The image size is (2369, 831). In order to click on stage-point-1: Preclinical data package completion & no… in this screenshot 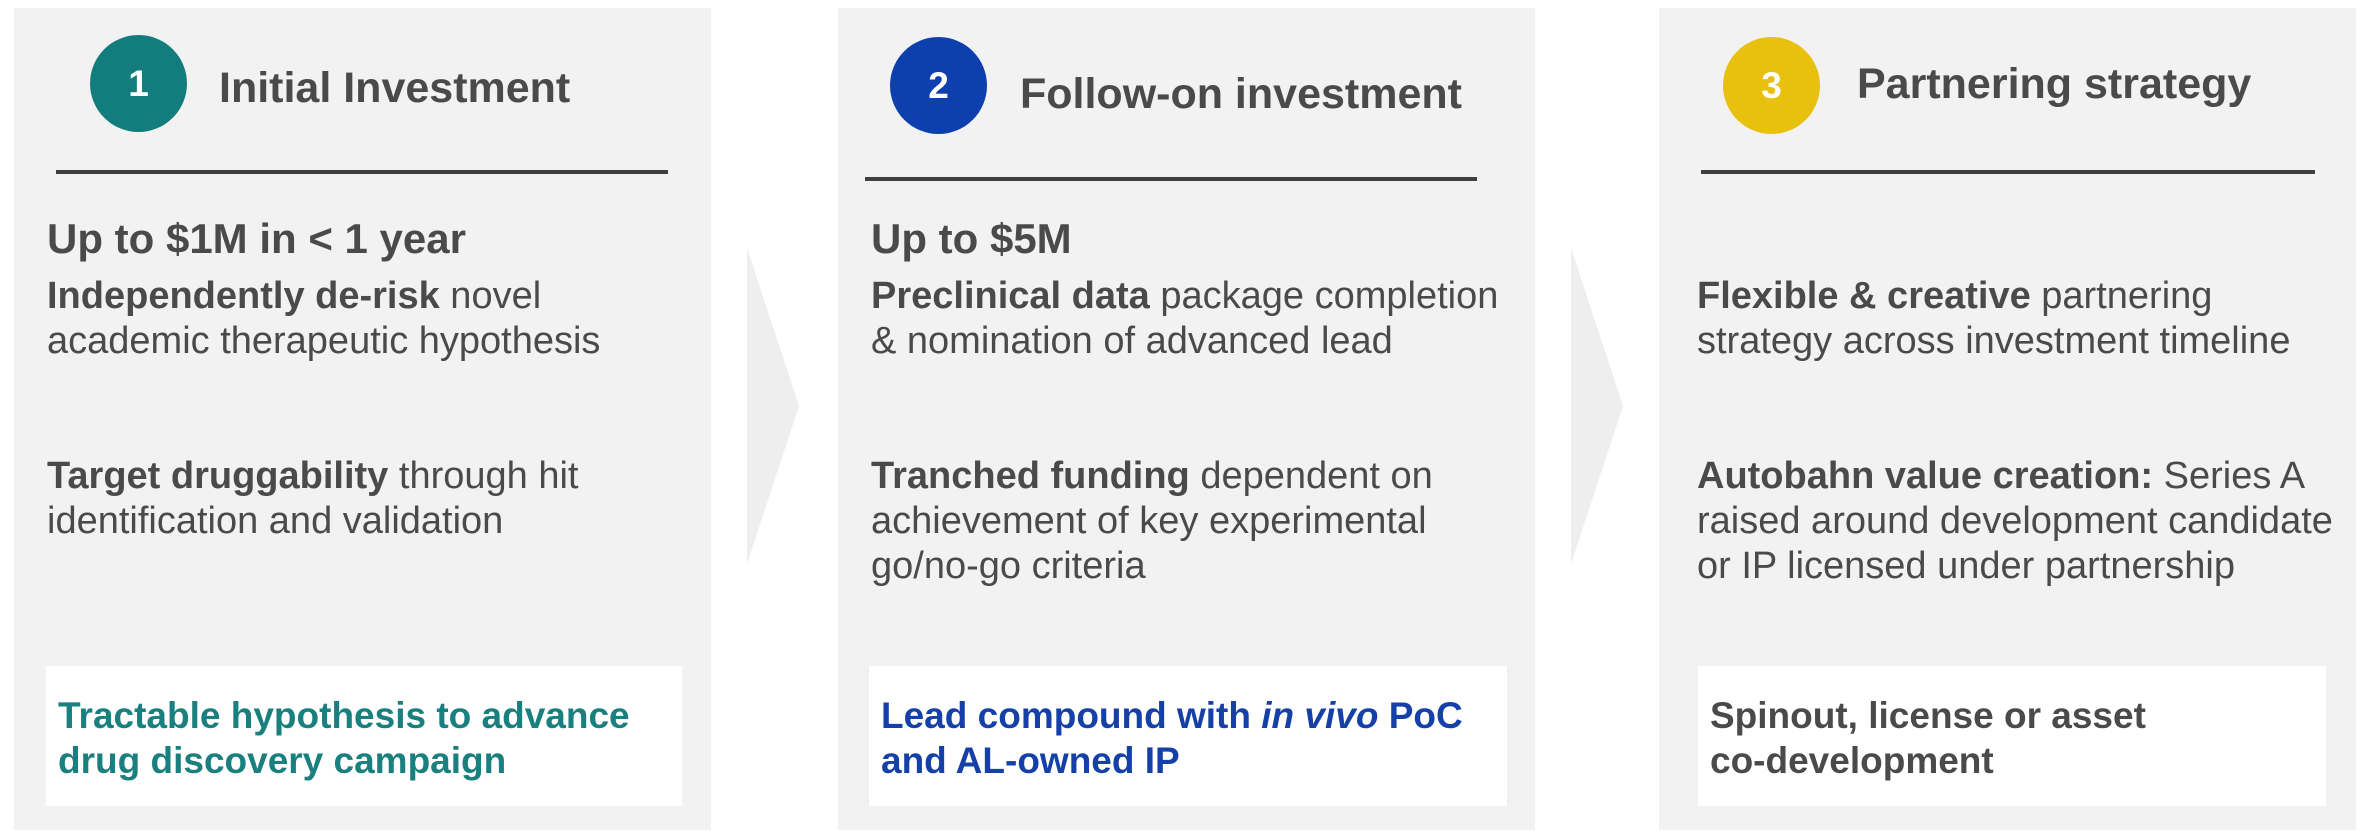, I will do `click(1185, 318)`.